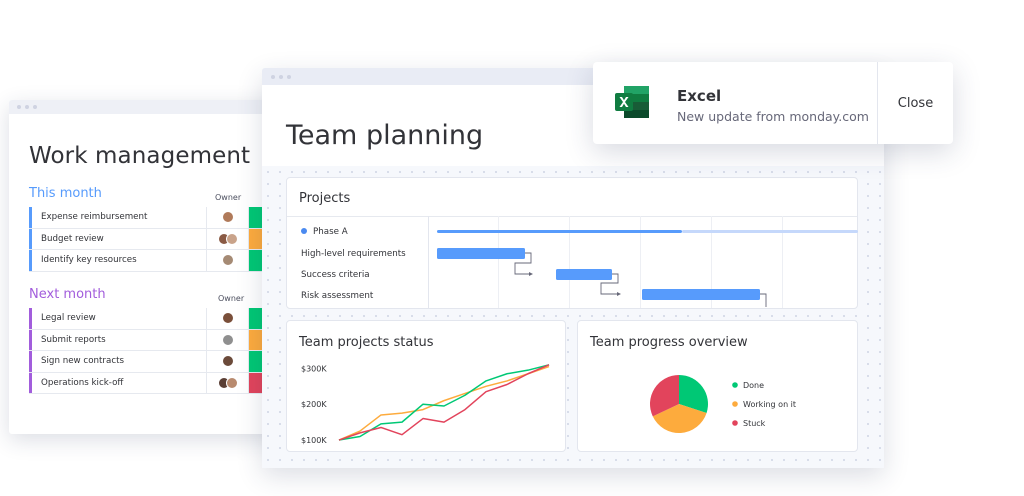 This screenshot has height=496, width=1024. I want to click on line-chart: $300K $200K $100K, so click(425, 404).